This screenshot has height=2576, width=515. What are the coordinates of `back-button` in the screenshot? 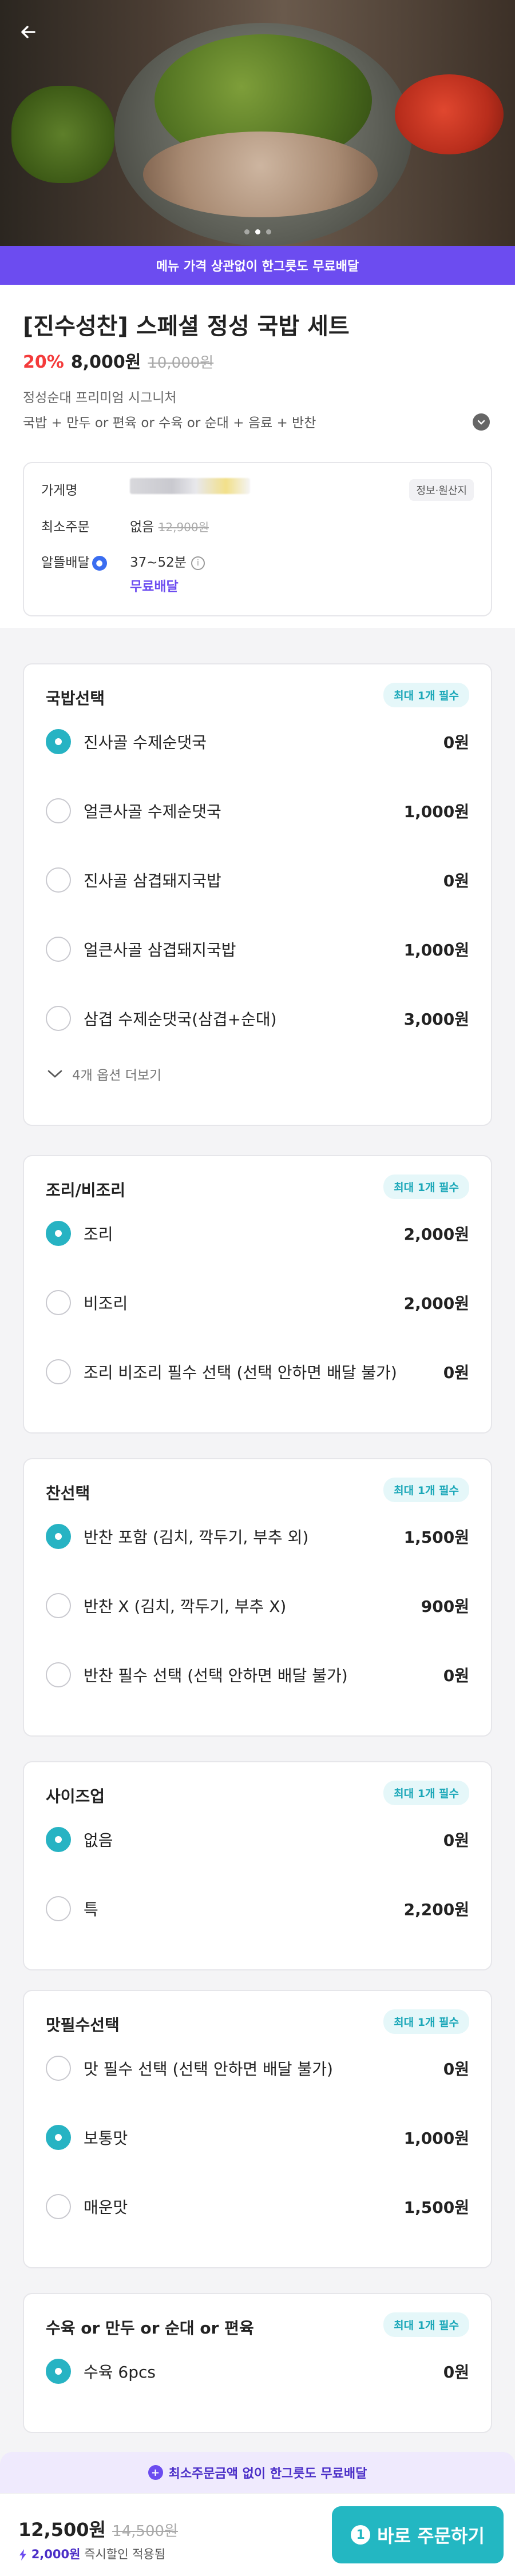 It's located at (29, 32).